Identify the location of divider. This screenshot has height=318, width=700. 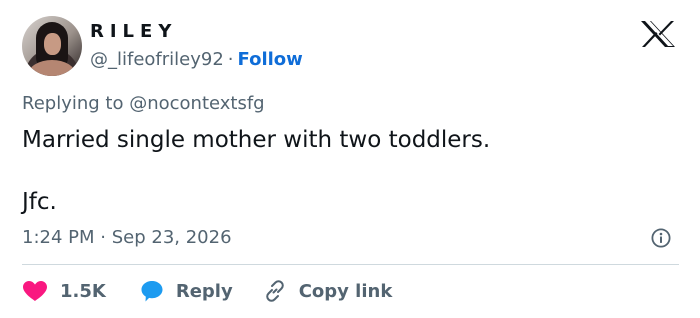
(350, 264).